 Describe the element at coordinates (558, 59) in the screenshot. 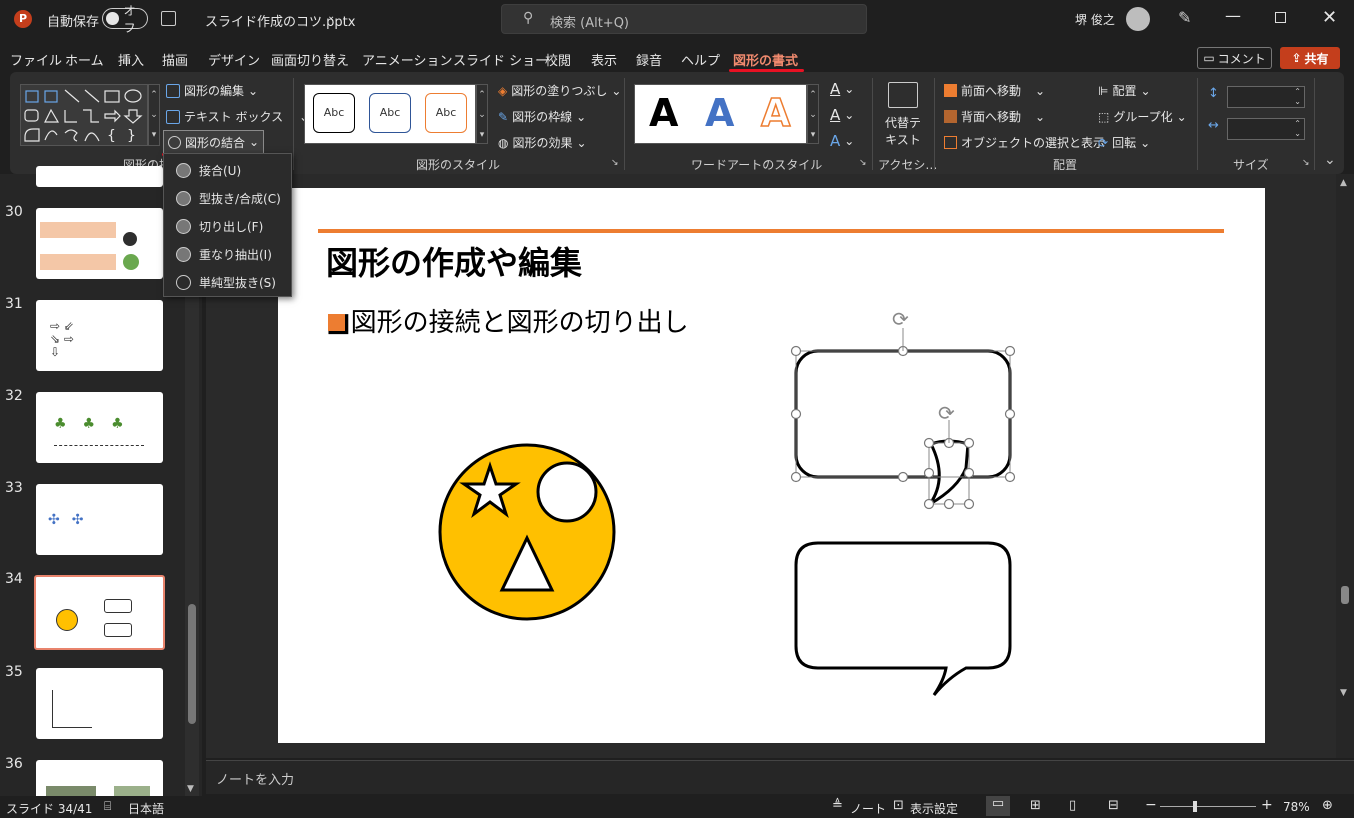

I see `tab-review: 校閲` at that location.